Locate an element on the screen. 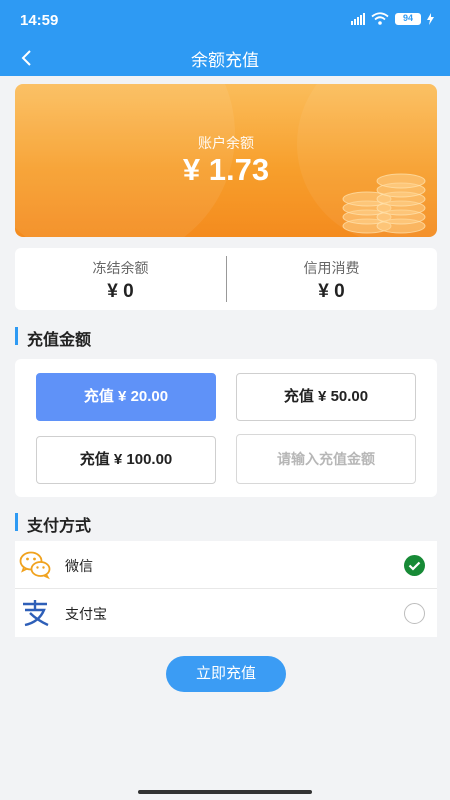 This screenshot has height=800, width=450. wifi-icon is located at coordinates (380, 18).